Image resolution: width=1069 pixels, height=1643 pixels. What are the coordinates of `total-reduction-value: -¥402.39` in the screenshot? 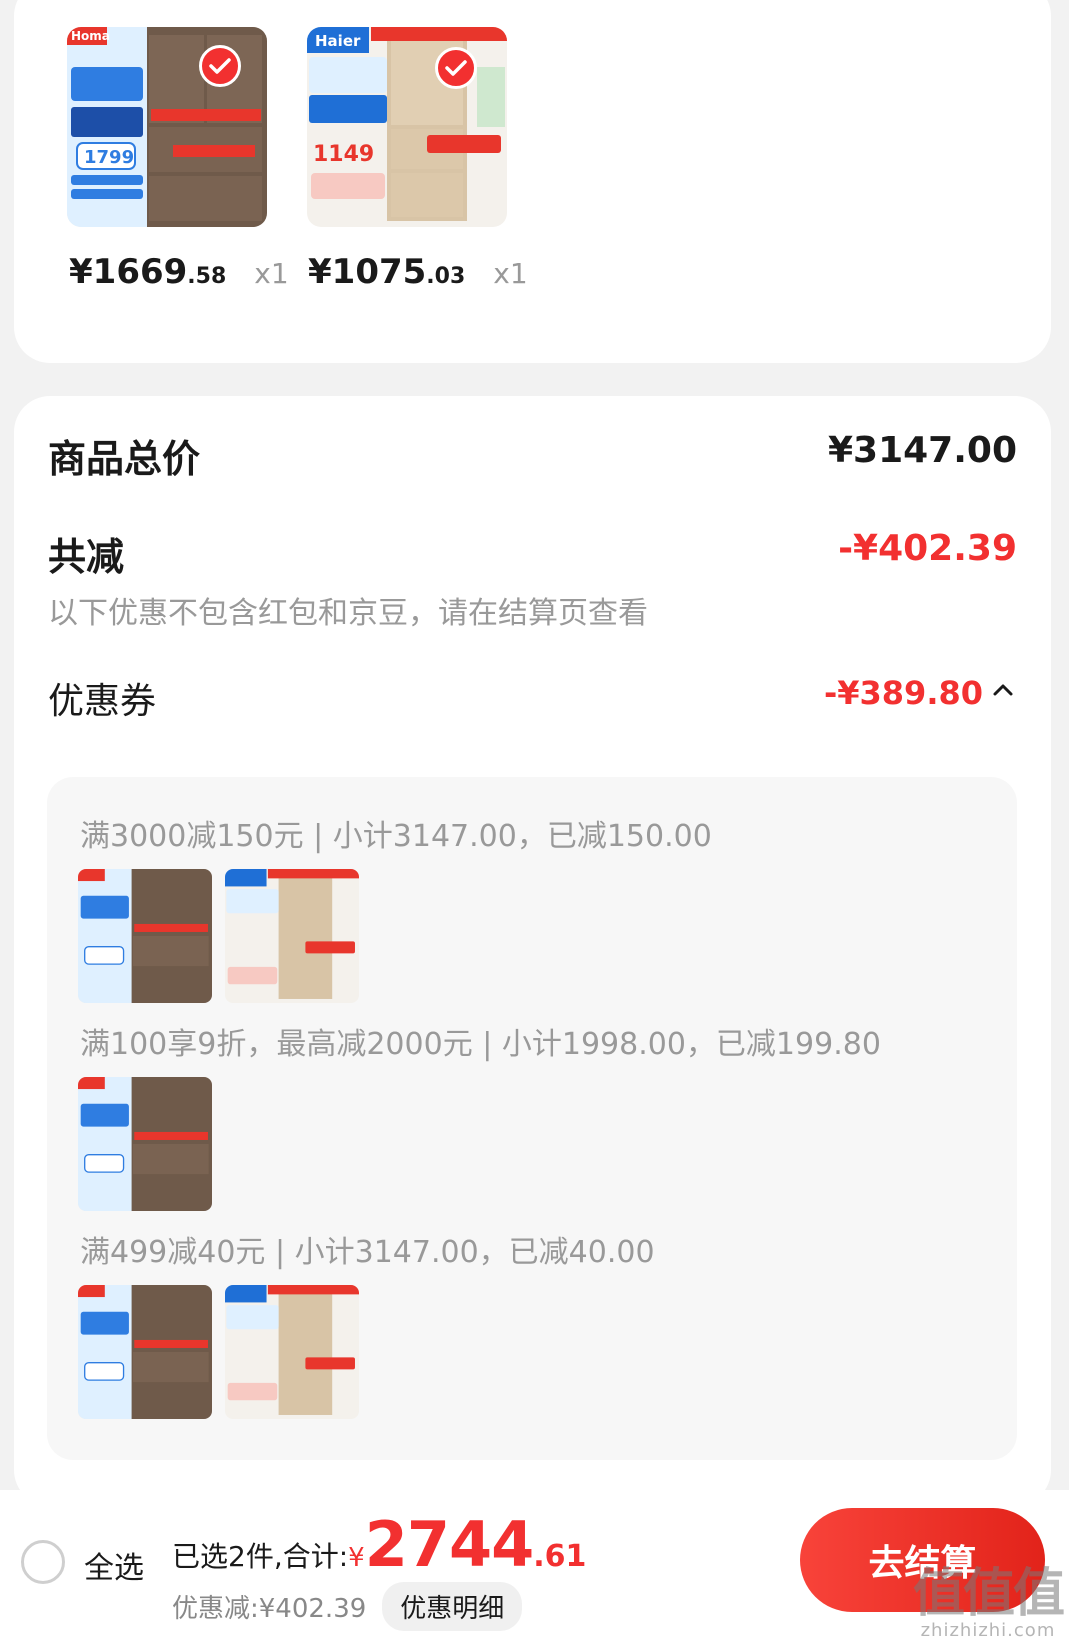 It's located at (927, 548).